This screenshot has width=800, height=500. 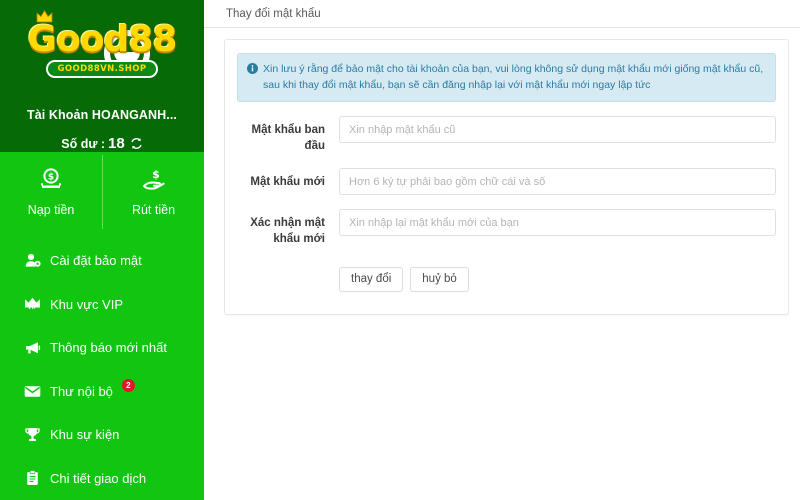 What do you see at coordinates (287, 231) in the screenshot?
I see `confirm-password-label: Xác nhận mật khẩu mới` at bounding box center [287, 231].